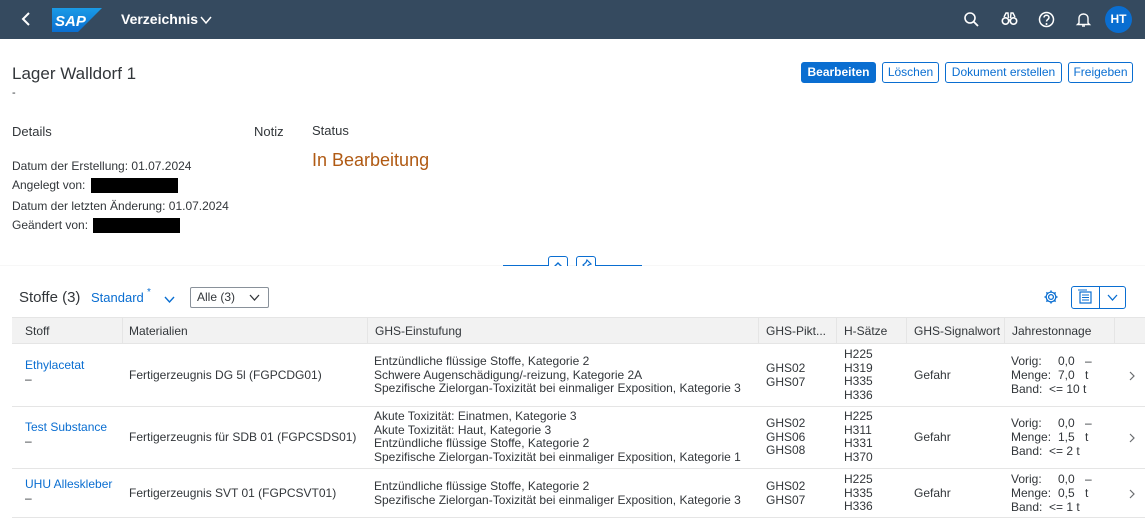 This screenshot has width=1145, height=530. Describe the element at coordinates (1068, 389) in the screenshot. I see `tonnage-band: <= 10 t` at that location.